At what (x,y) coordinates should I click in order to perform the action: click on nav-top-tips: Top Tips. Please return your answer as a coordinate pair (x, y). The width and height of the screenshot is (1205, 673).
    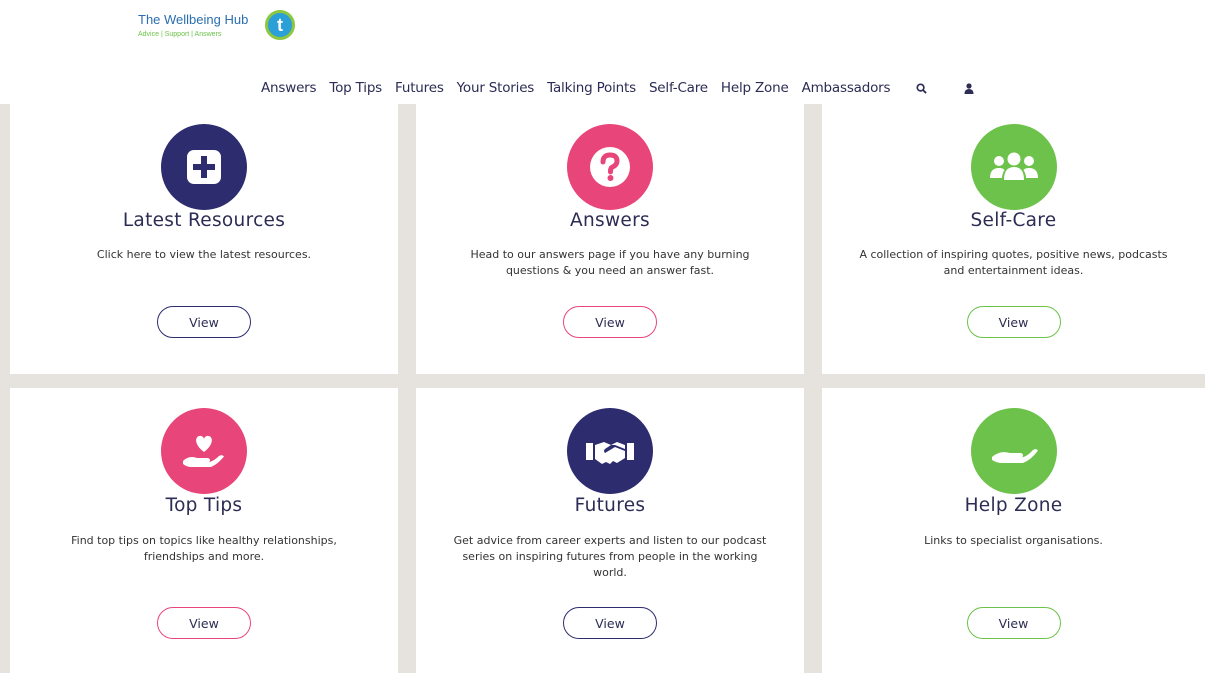
    Looking at the image, I should click on (355, 88).